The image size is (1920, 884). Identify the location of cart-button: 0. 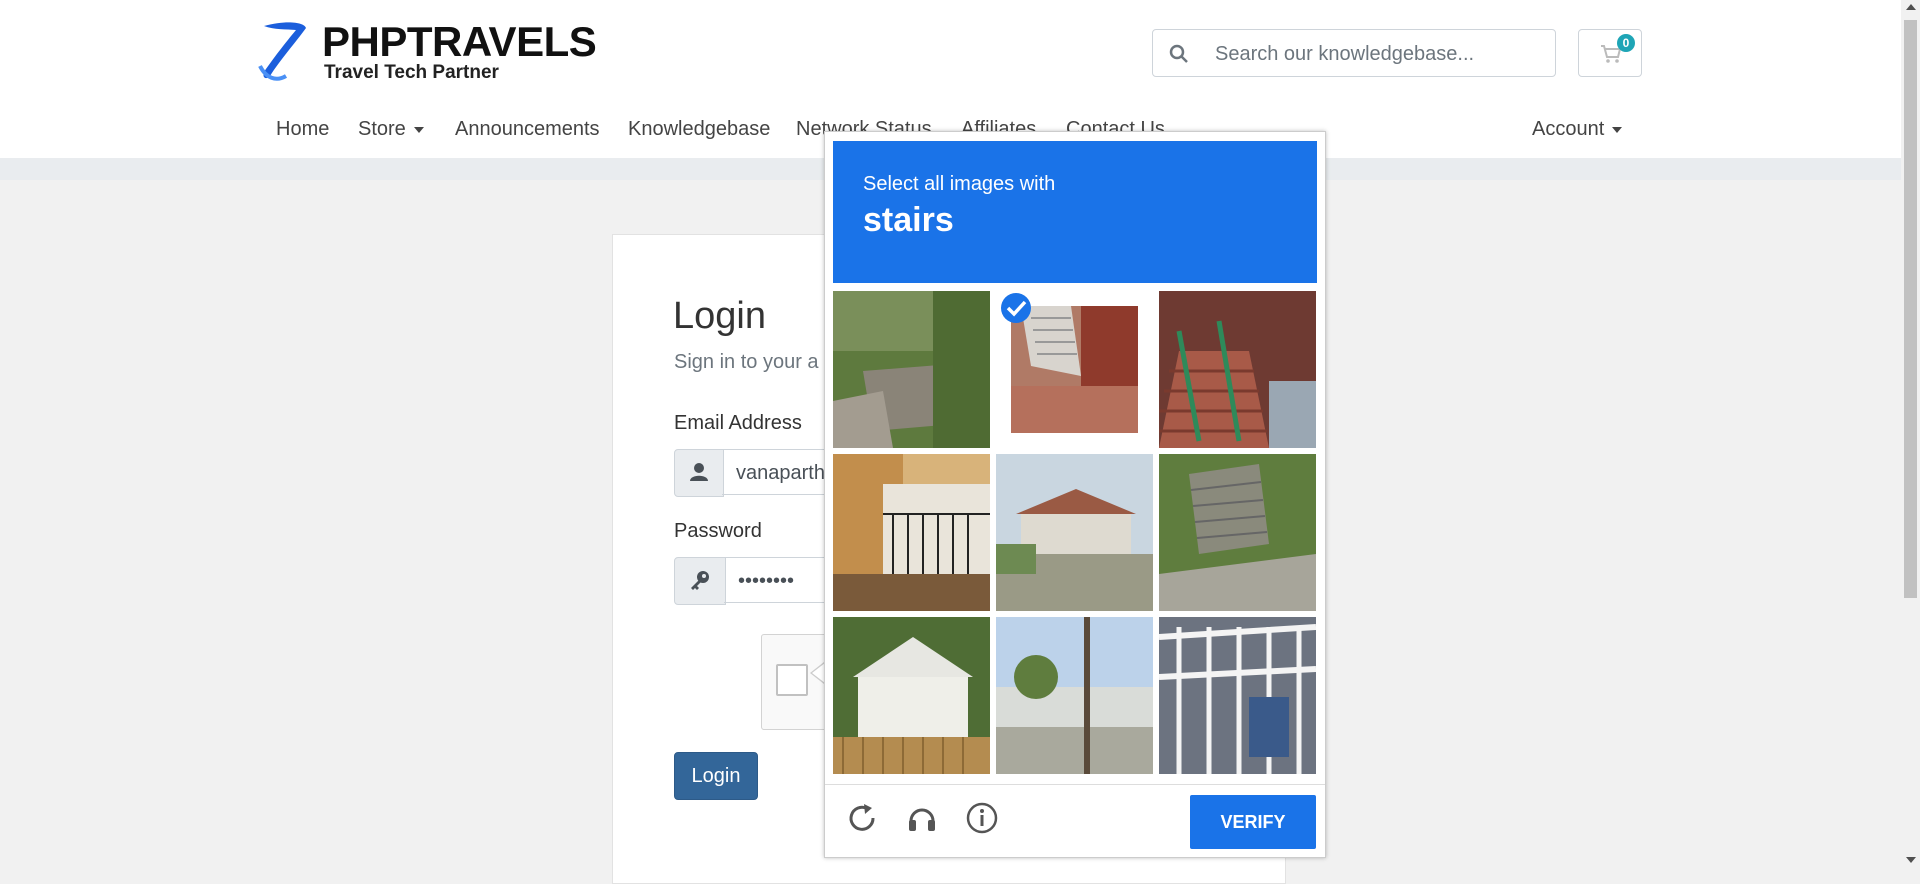
(1610, 53).